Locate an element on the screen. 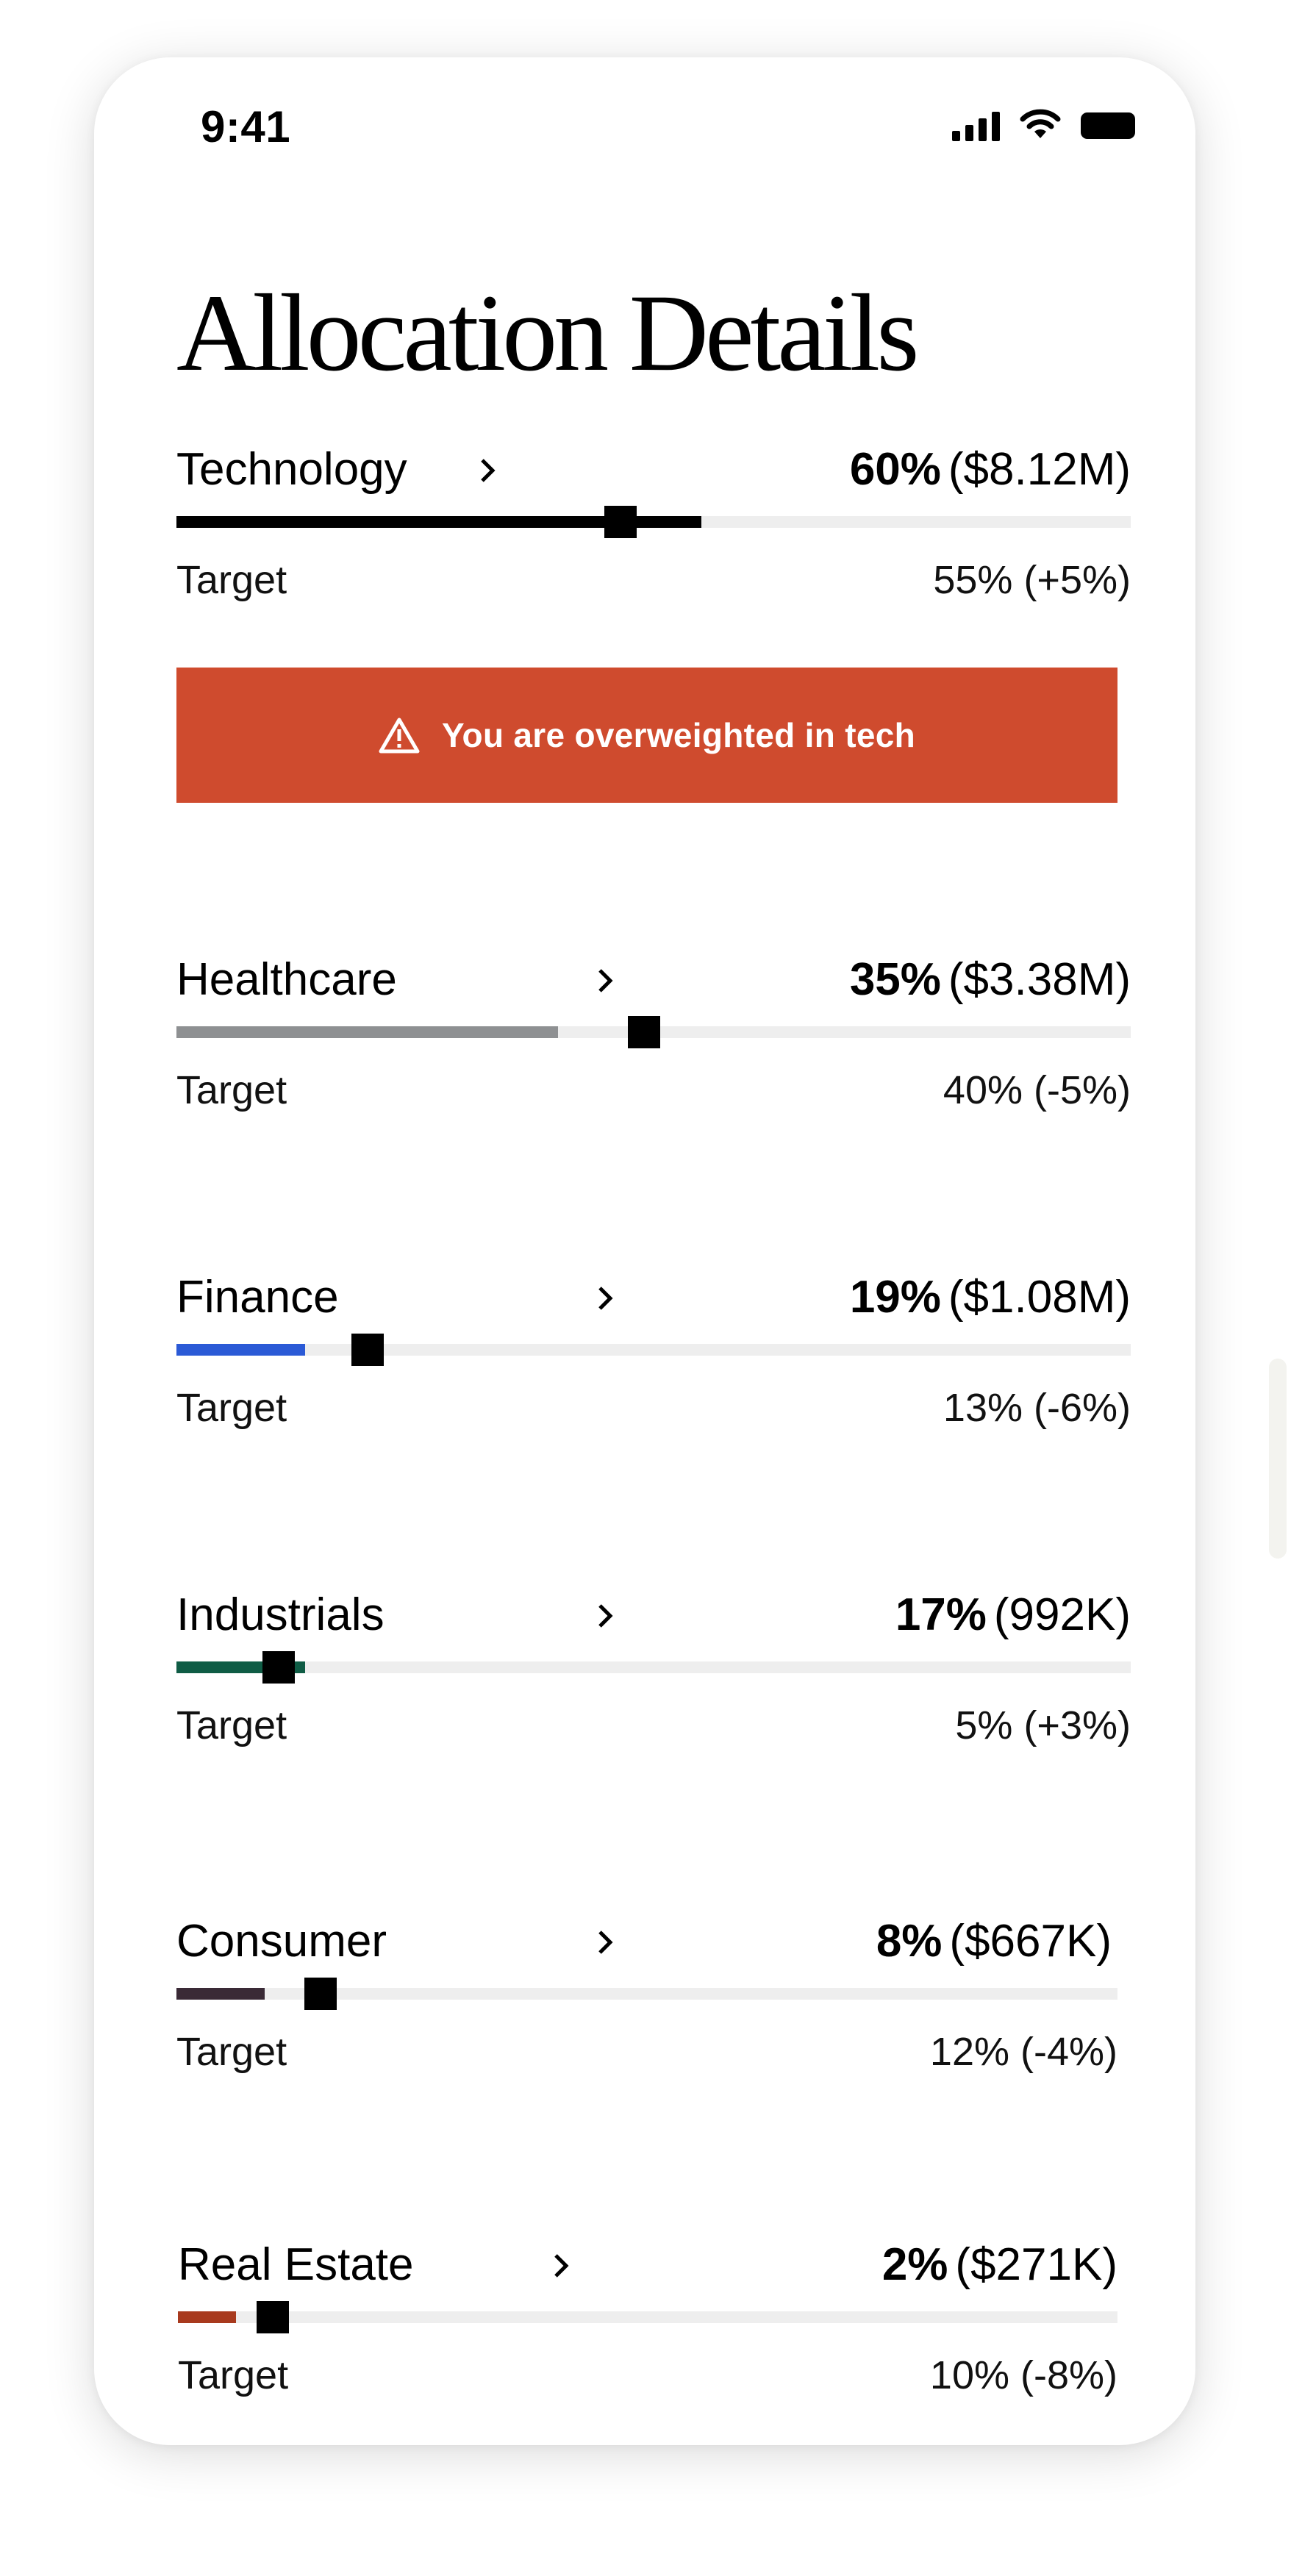 This screenshot has height=2576, width=1291. sector-amount: ($271K) is located at coordinates (1036, 2264).